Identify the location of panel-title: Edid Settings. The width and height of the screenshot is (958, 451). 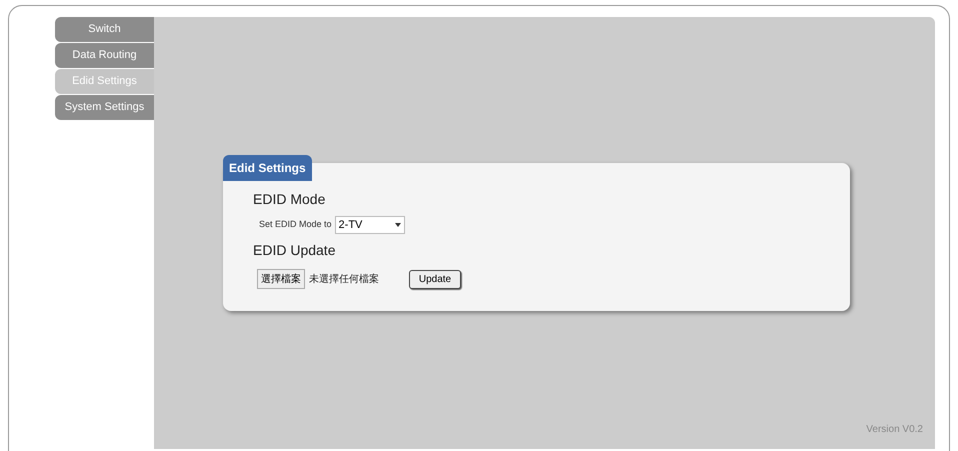
(267, 168).